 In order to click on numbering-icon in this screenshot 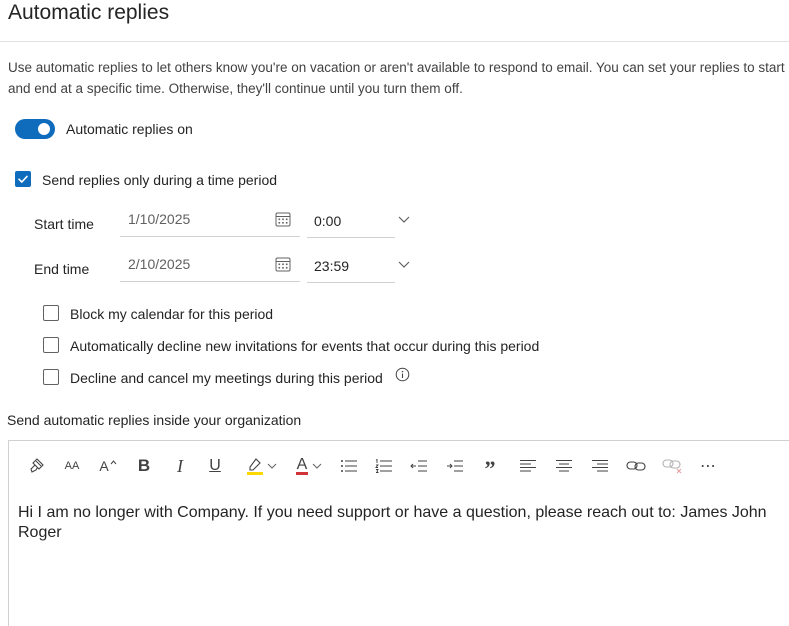, I will do `click(383, 466)`.